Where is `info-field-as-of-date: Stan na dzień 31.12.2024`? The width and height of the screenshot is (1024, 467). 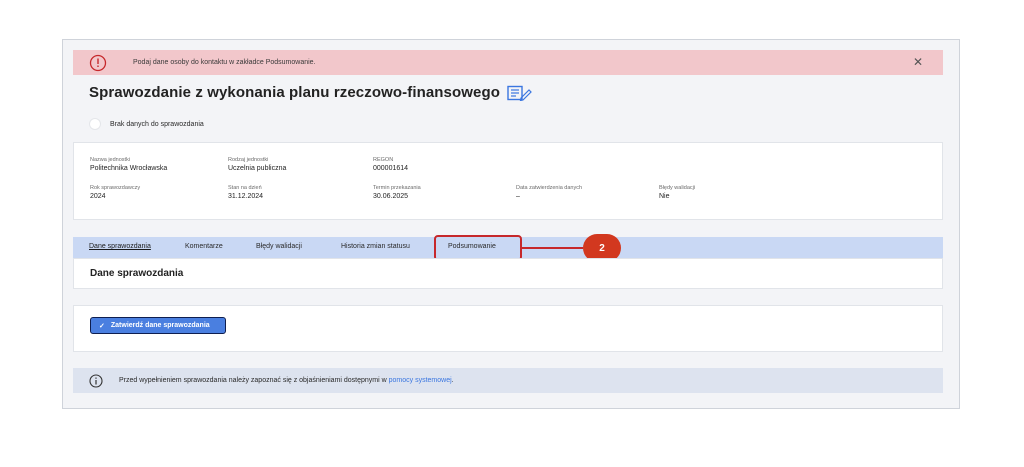
info-field-as-of-date: Stan na dzień 31.12.2024 is located at coordinates (245, 193).